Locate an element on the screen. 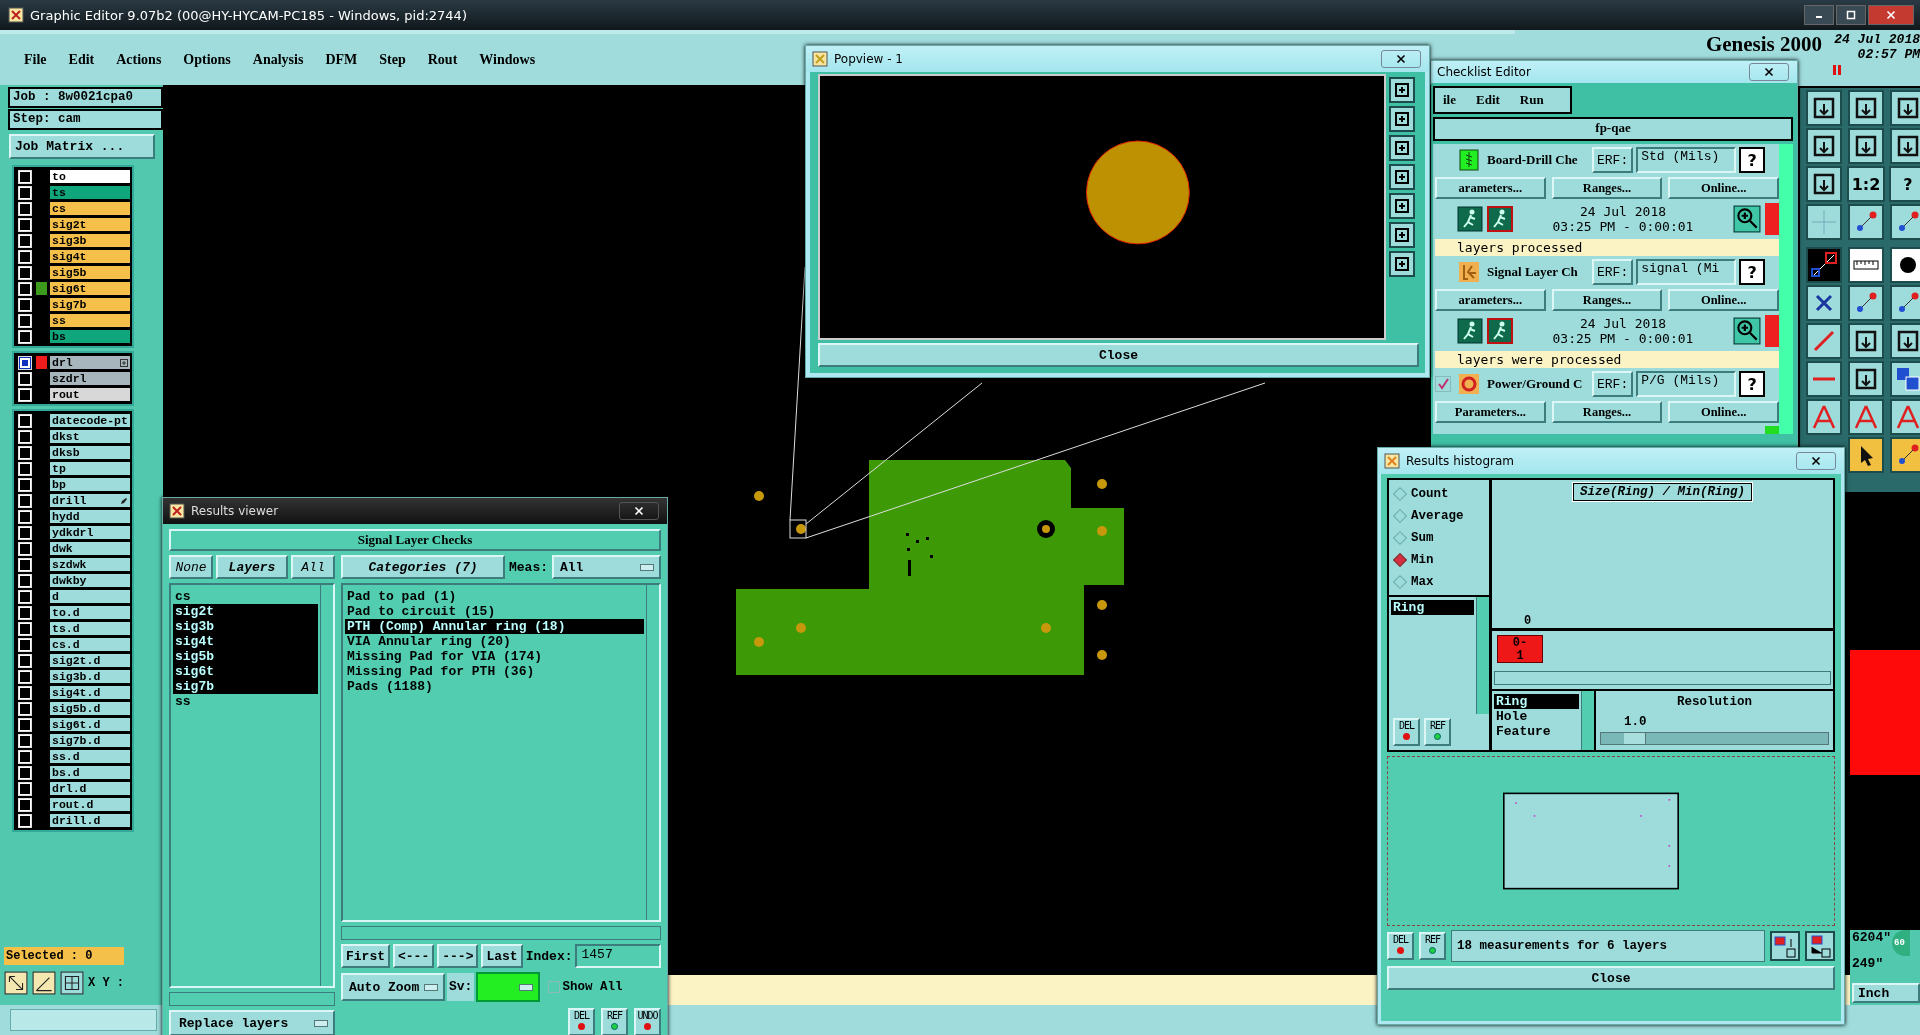 This screenshot has height=1035, width=1920. layer-list-item: sig5b is located at coordinates (245, 656).